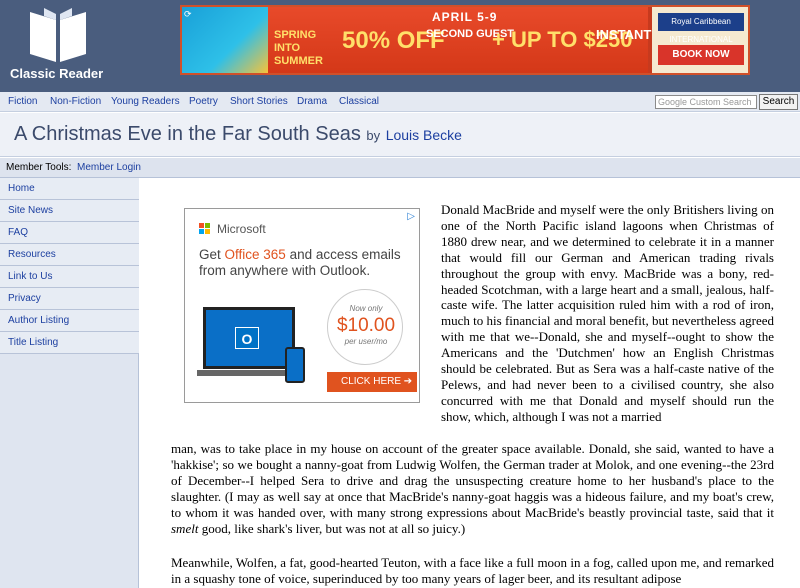 The height and width of the screenshot is (588, 800). Describe the element at coordinates (247, 338) in the screenshot. I see `outlook-icon: O` at that location.